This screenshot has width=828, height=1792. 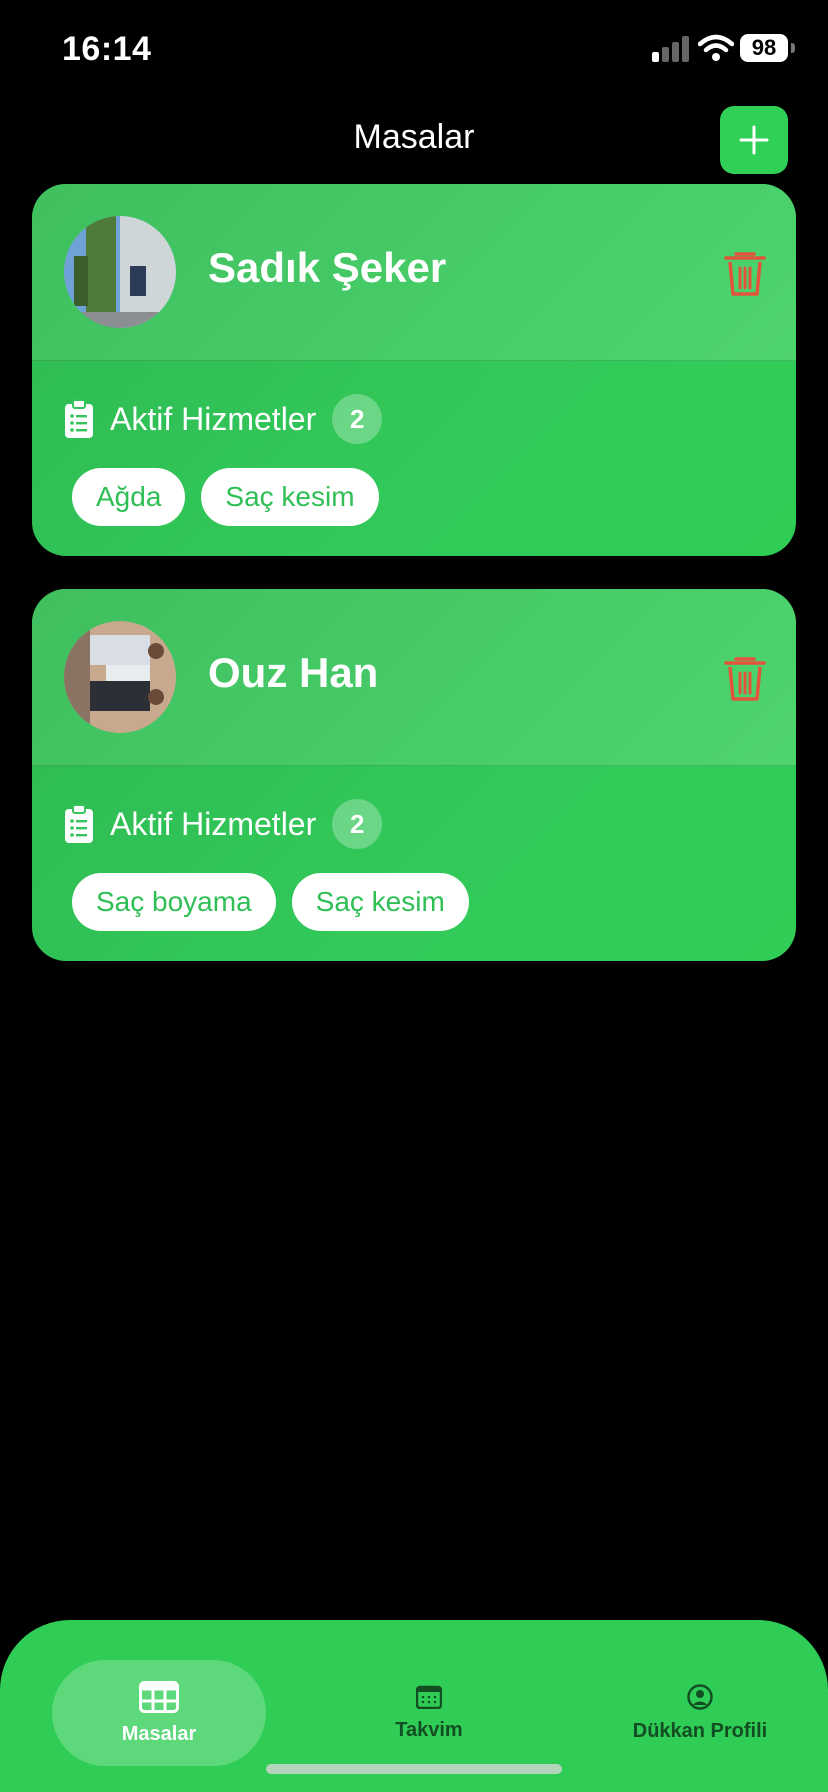 What do you see at coordinates (107, 49) in the screenshot?
I see `status-time: 16:14` at bounding box center [107, 49].